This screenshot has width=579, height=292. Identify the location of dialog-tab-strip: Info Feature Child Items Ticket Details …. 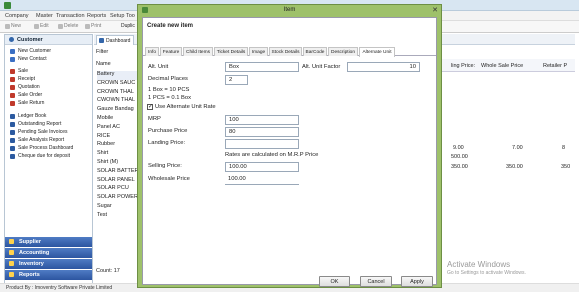
(289, 52).